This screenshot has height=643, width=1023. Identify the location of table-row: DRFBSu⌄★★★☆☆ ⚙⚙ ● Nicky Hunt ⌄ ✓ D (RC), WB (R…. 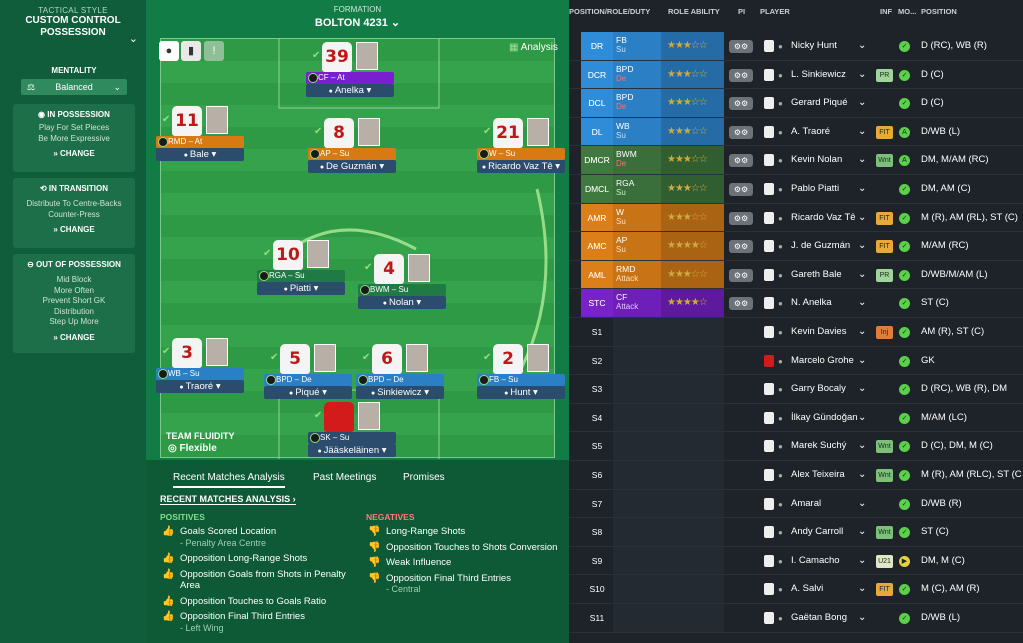
(796, 46).